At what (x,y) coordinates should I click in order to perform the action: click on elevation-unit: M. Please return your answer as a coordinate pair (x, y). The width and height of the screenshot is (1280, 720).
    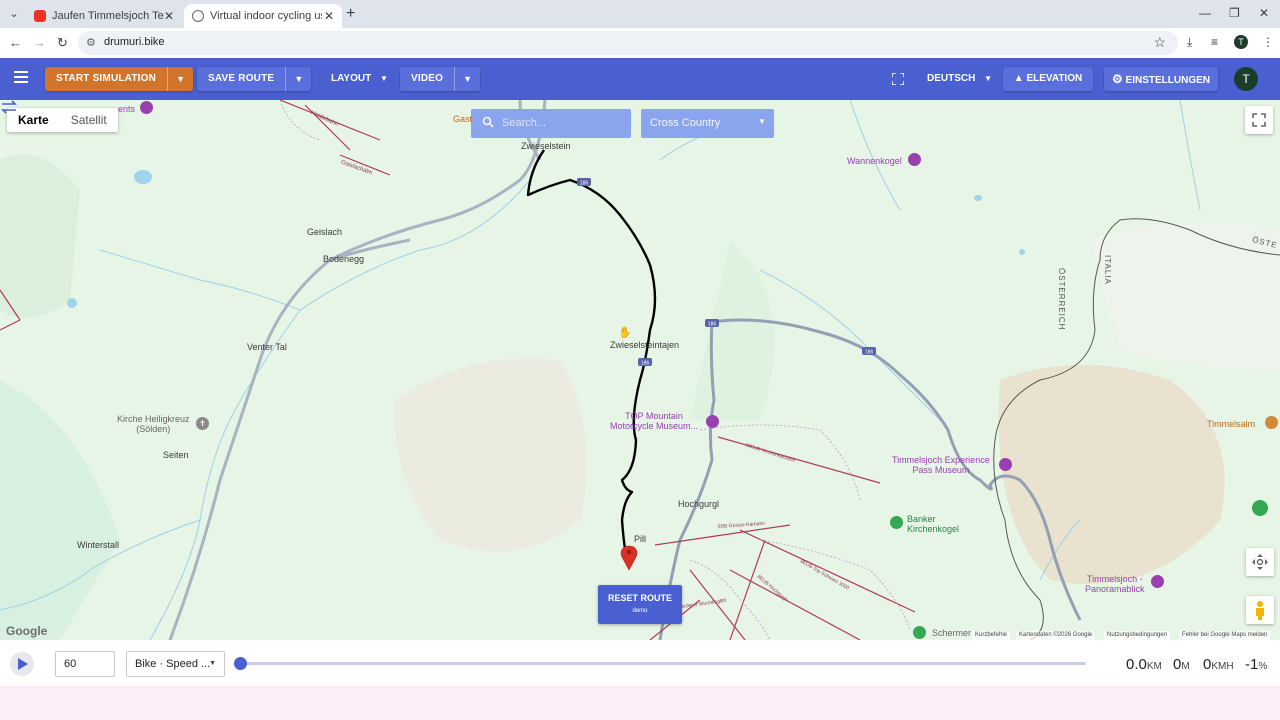
    Looking at the image, I should click on (1185, 666).